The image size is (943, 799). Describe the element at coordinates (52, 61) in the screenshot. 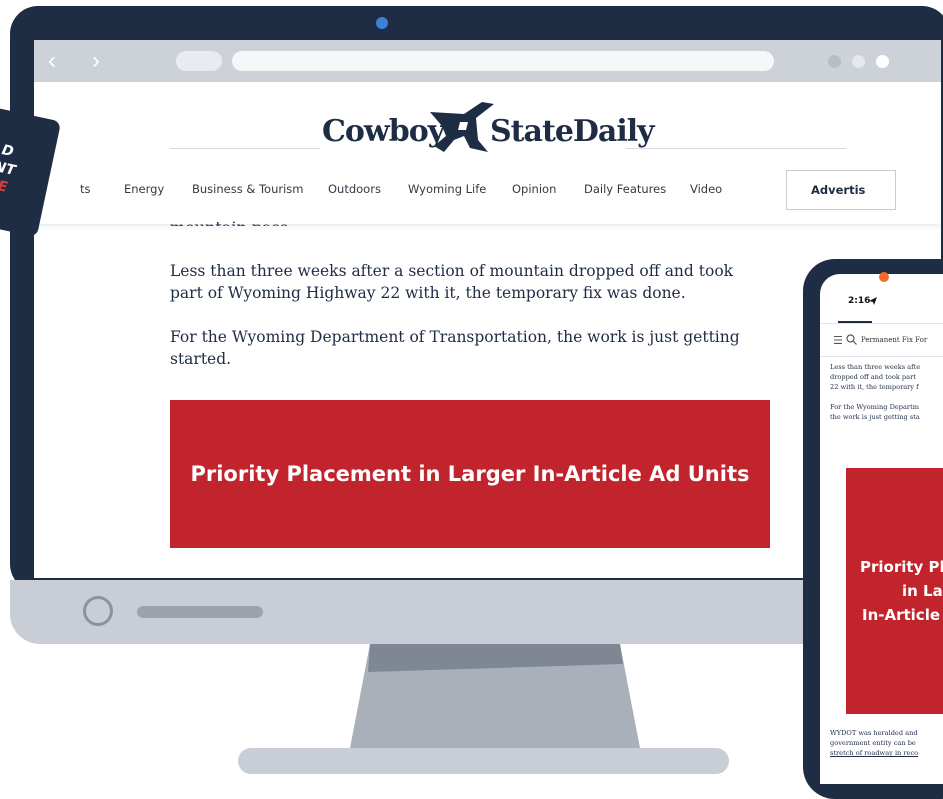

I see `chevron-left-icon: ‹` at that location.